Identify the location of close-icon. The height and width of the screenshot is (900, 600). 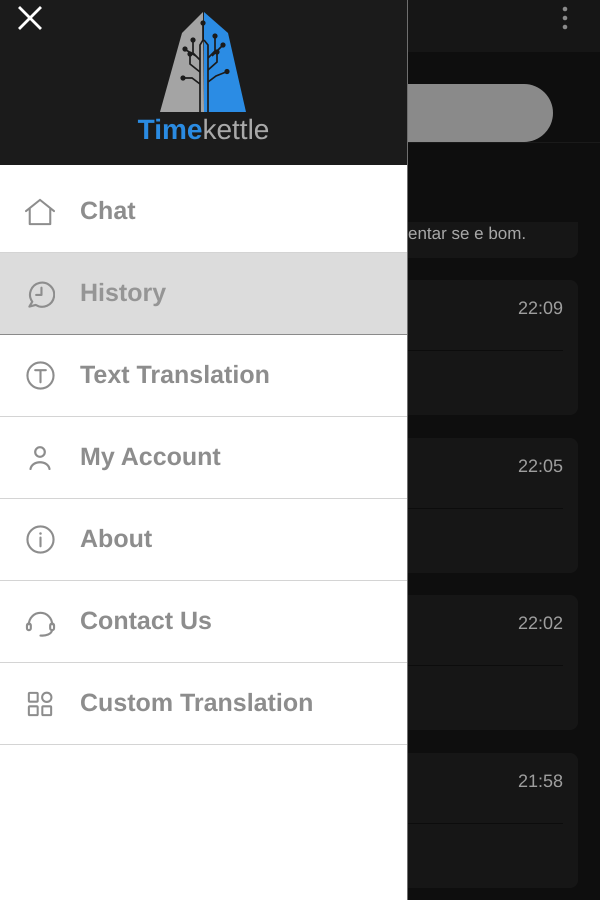
(30, 18).